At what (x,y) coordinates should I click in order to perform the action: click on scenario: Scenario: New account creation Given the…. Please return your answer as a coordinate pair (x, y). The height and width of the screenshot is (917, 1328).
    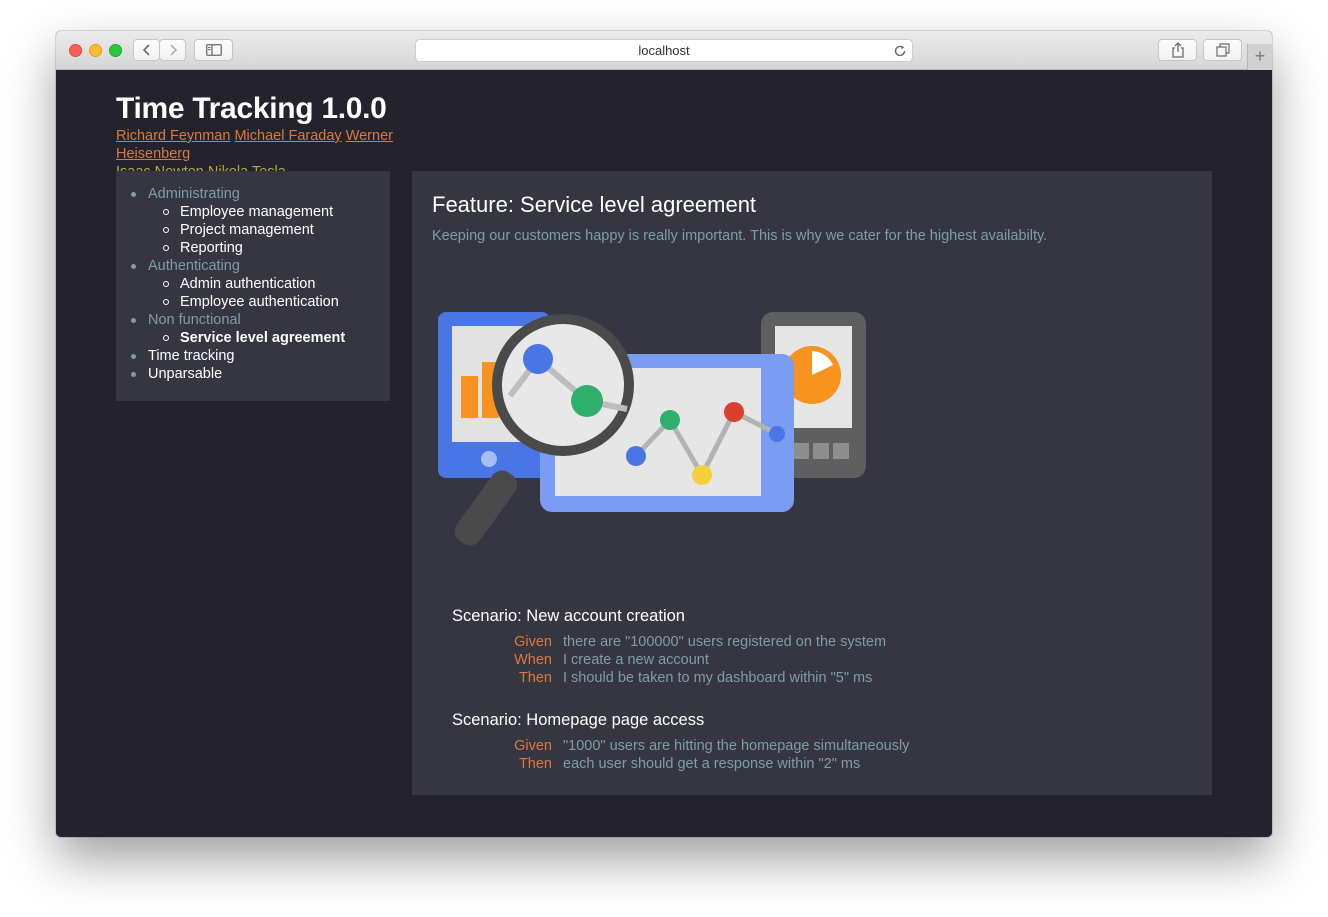
    Looking at the image, I should click on (669, 646).